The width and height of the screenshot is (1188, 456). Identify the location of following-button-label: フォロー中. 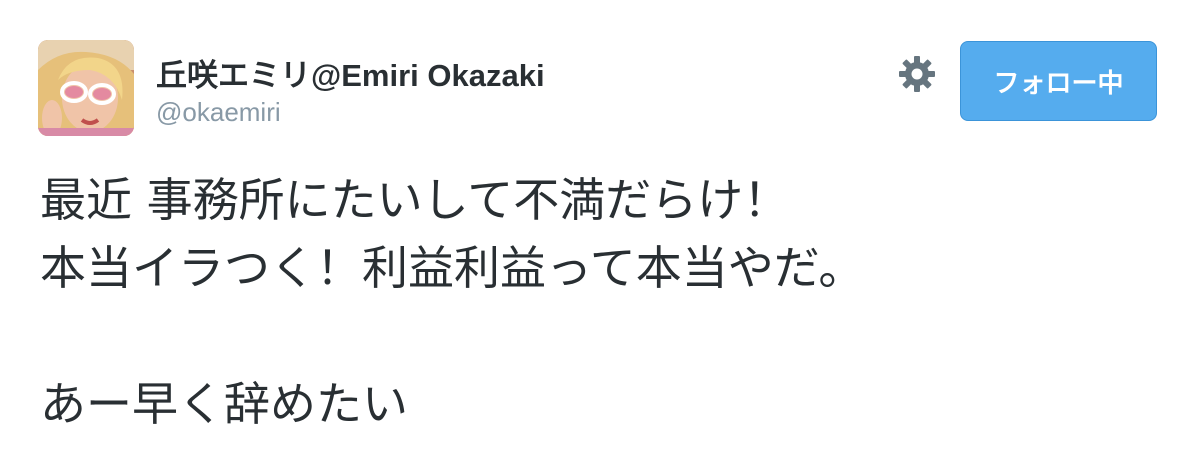
(1058, 83).